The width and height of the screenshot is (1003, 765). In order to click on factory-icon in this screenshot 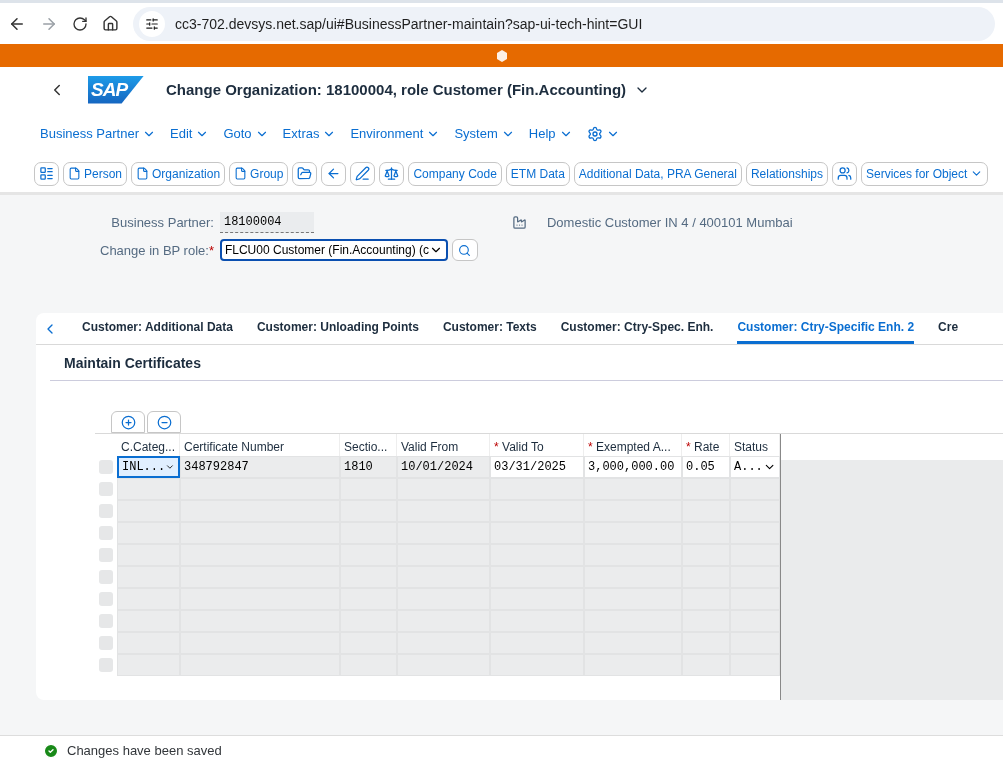, I will do `click(519, 222)`.